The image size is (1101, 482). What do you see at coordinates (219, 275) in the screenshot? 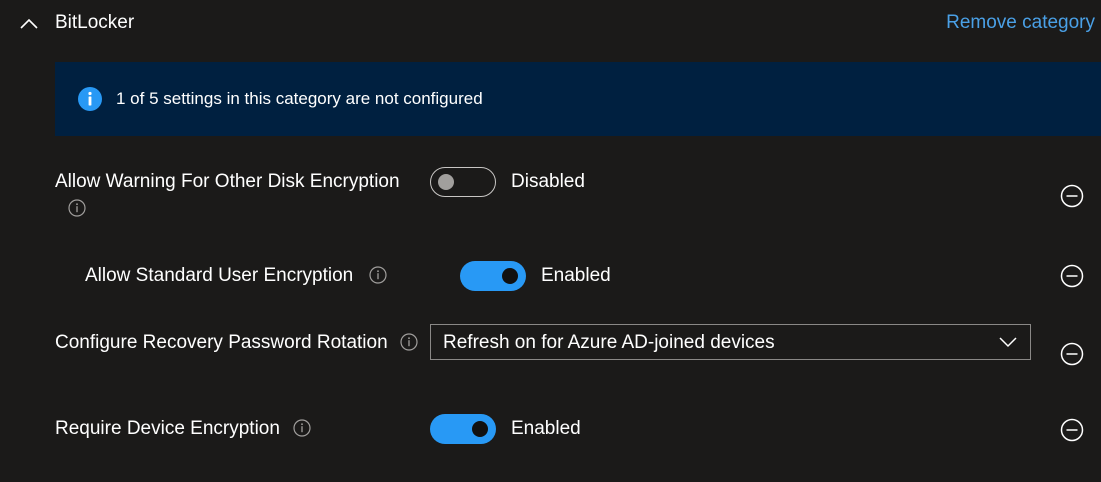
I see `setting-label-allow-standard-user: Allow Standard User Encryption` at bounding box center [219, 275].